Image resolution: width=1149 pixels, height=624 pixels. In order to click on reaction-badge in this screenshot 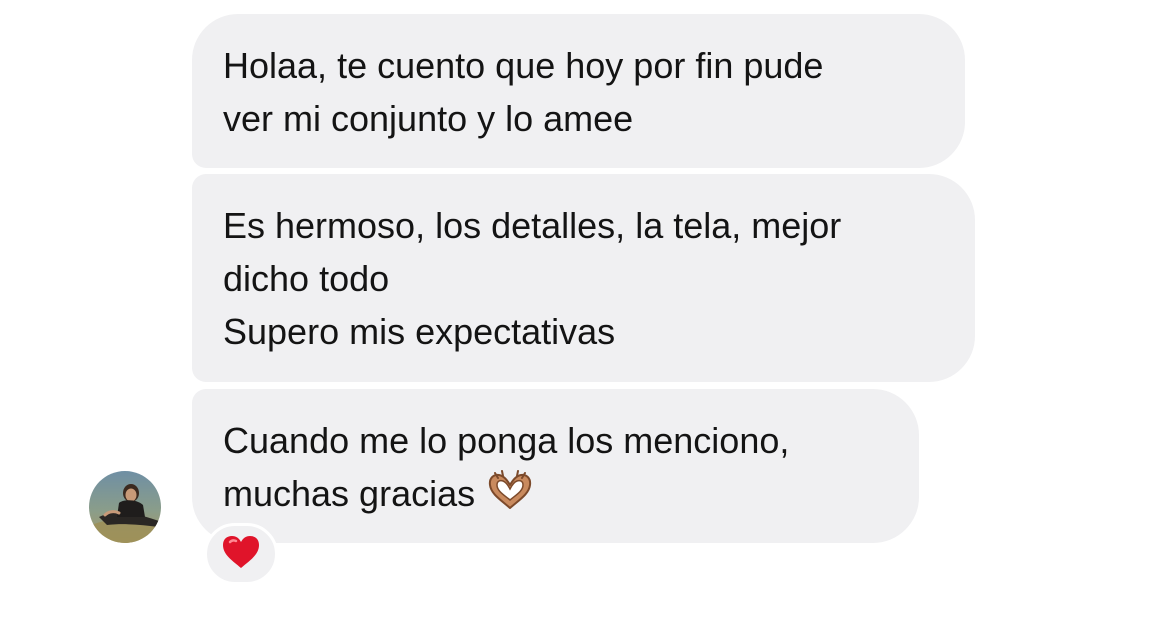, I will do `click(241, 554)`.